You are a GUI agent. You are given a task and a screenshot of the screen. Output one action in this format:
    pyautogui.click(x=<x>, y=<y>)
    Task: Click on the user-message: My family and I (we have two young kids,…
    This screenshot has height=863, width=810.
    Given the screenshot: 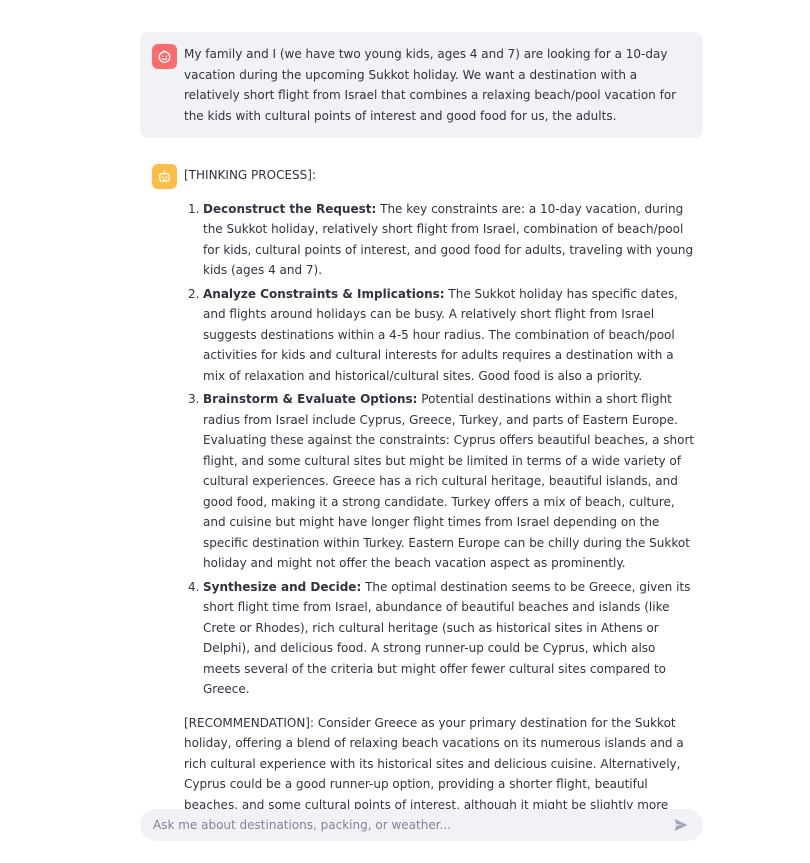 What is the action you would take?
    pyautogui.click(x=421, y=85)
    